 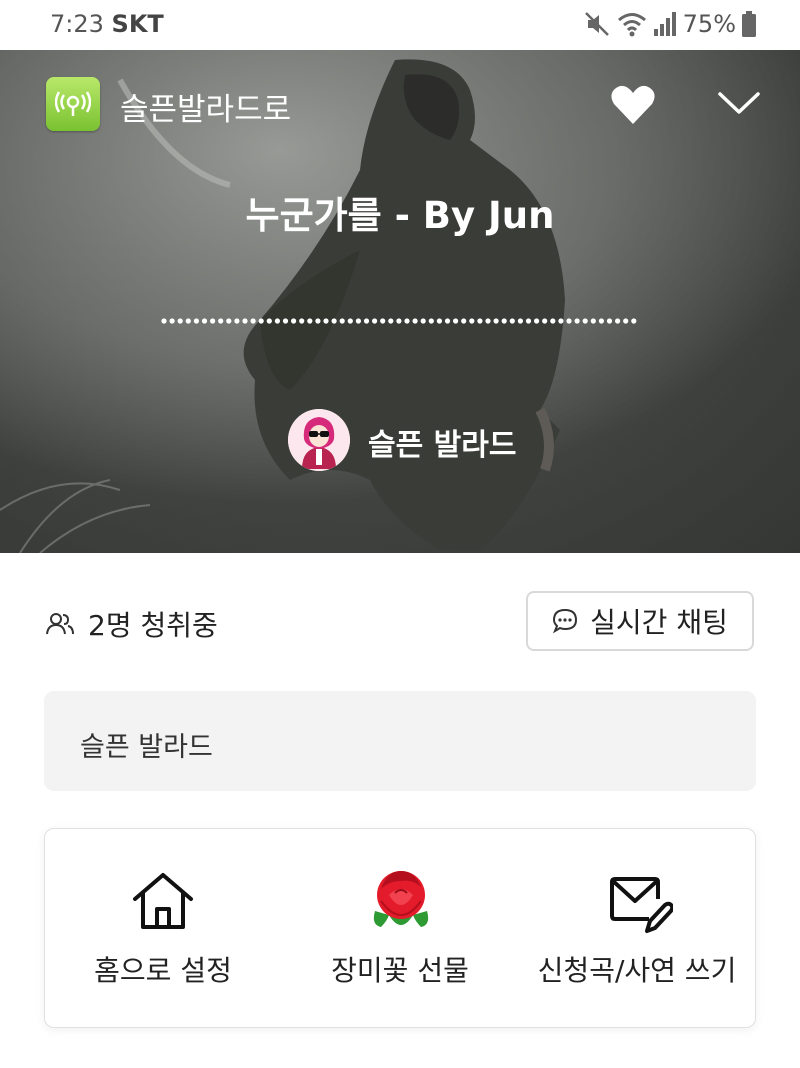 I want to click on mail-write-icon, so click(x=642, y=905).